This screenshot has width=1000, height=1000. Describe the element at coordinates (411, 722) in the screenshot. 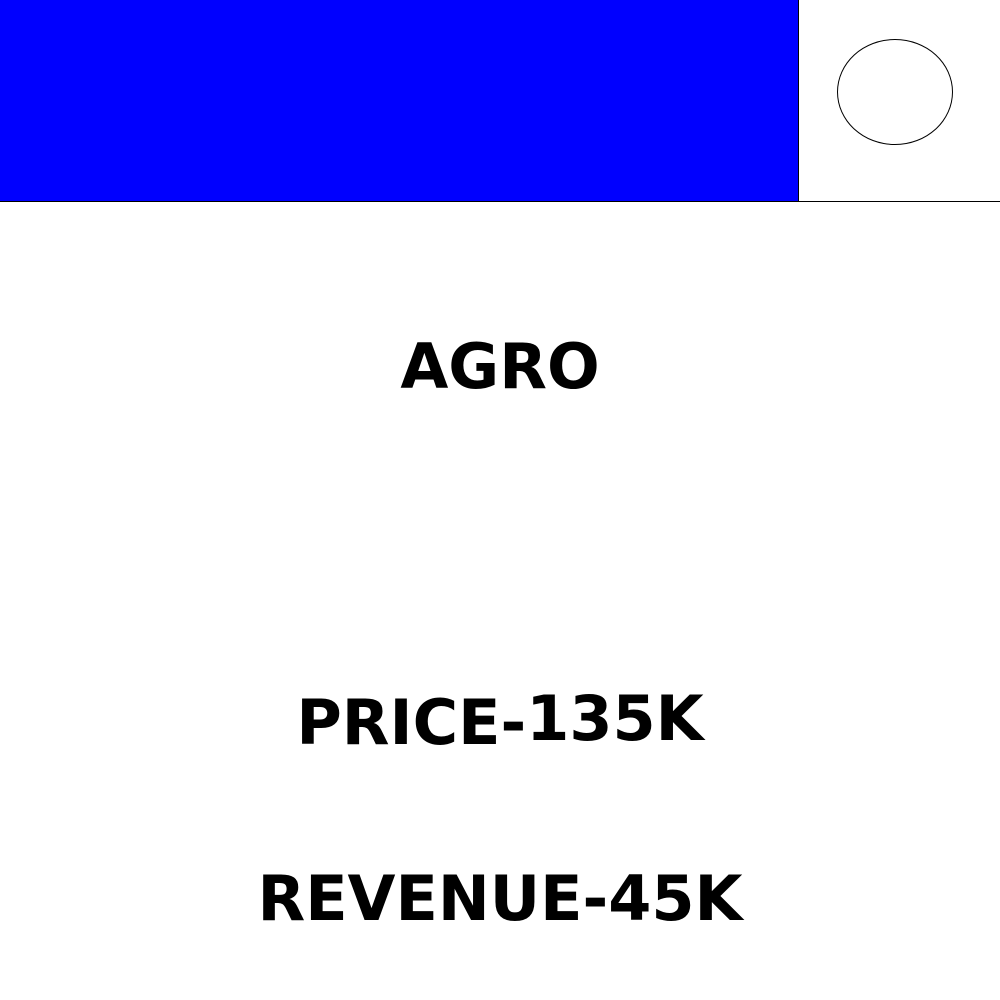

I see `price-label: PRICE-` at that location.